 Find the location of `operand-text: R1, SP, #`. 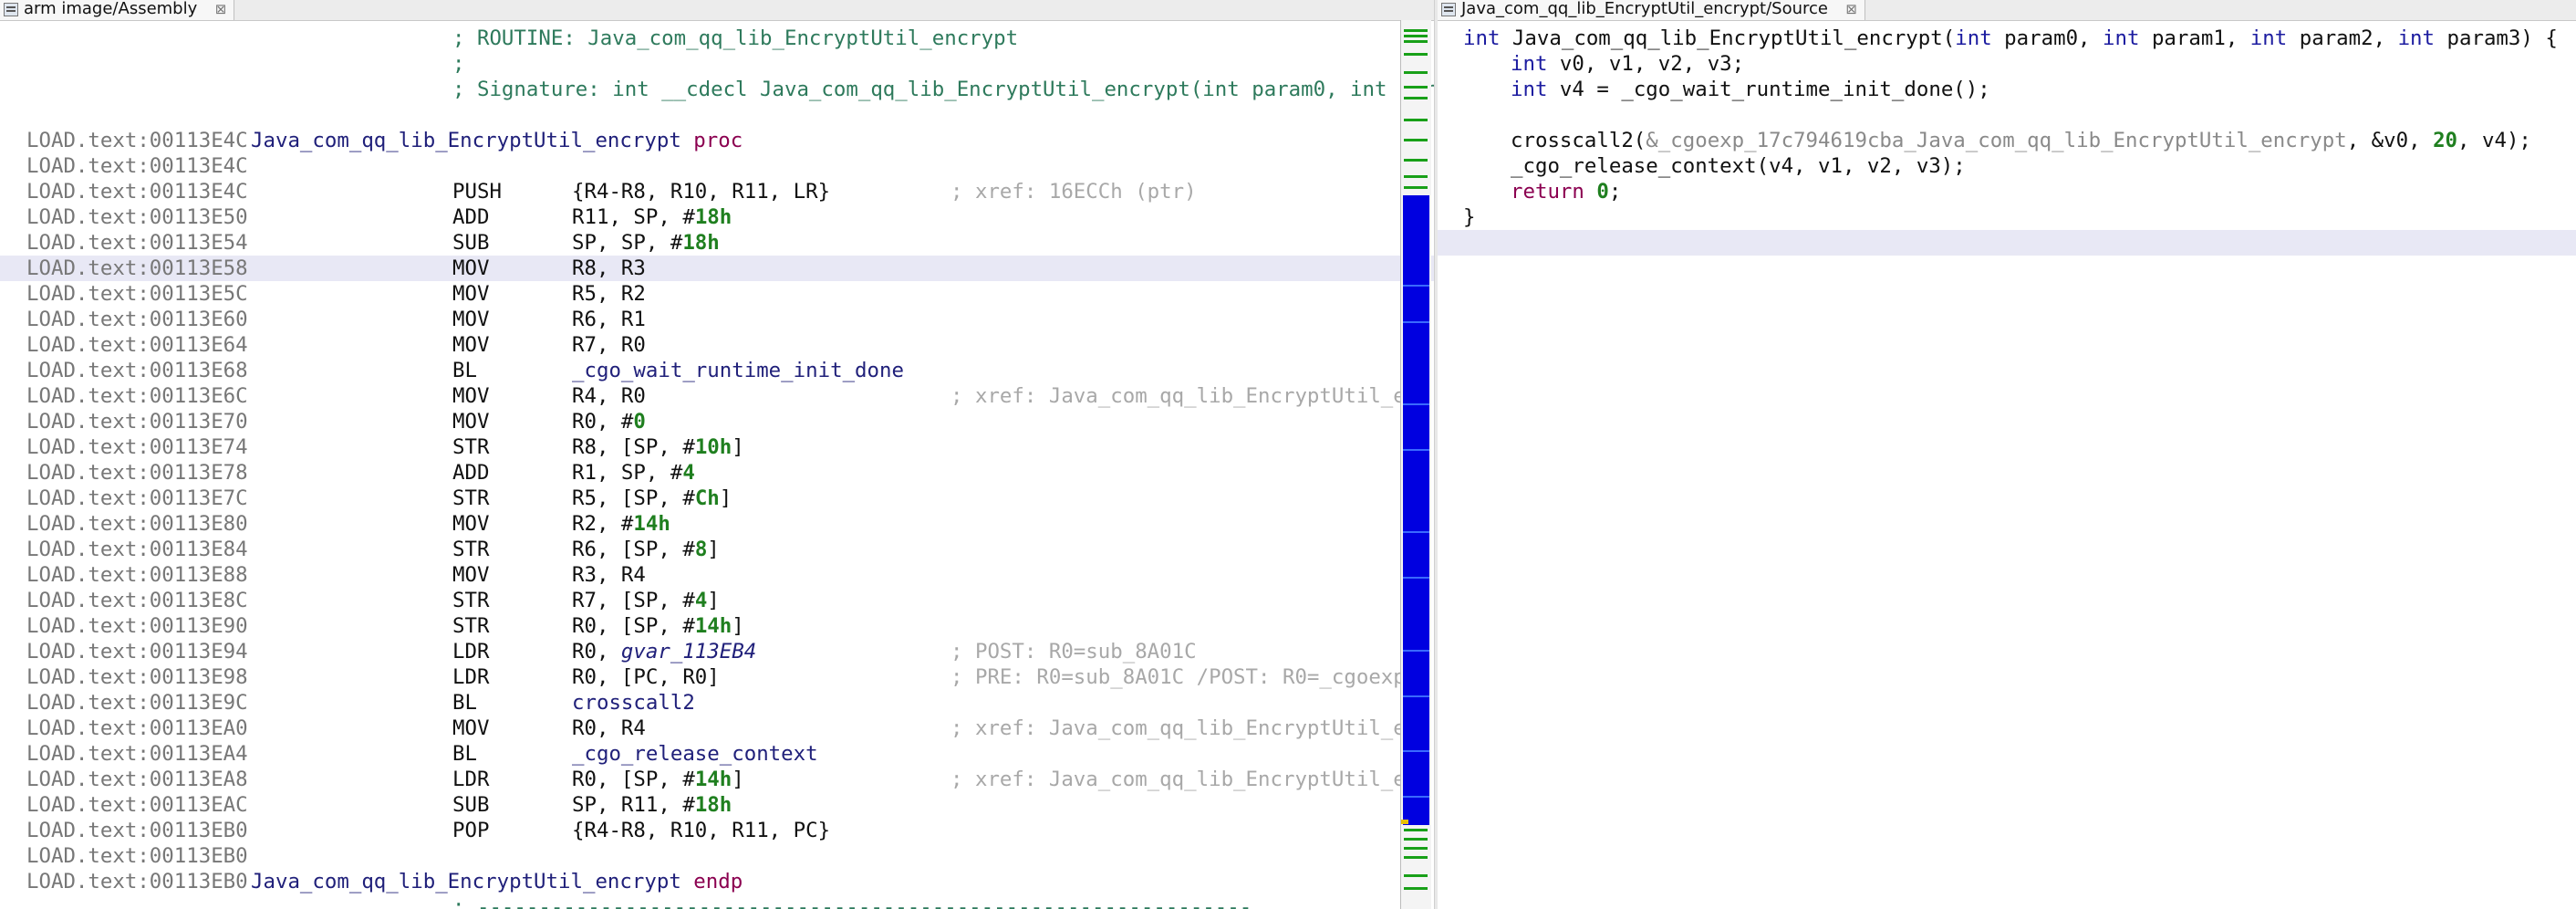

operand-text: R1, SP, # is located at coordinates (627, 473).